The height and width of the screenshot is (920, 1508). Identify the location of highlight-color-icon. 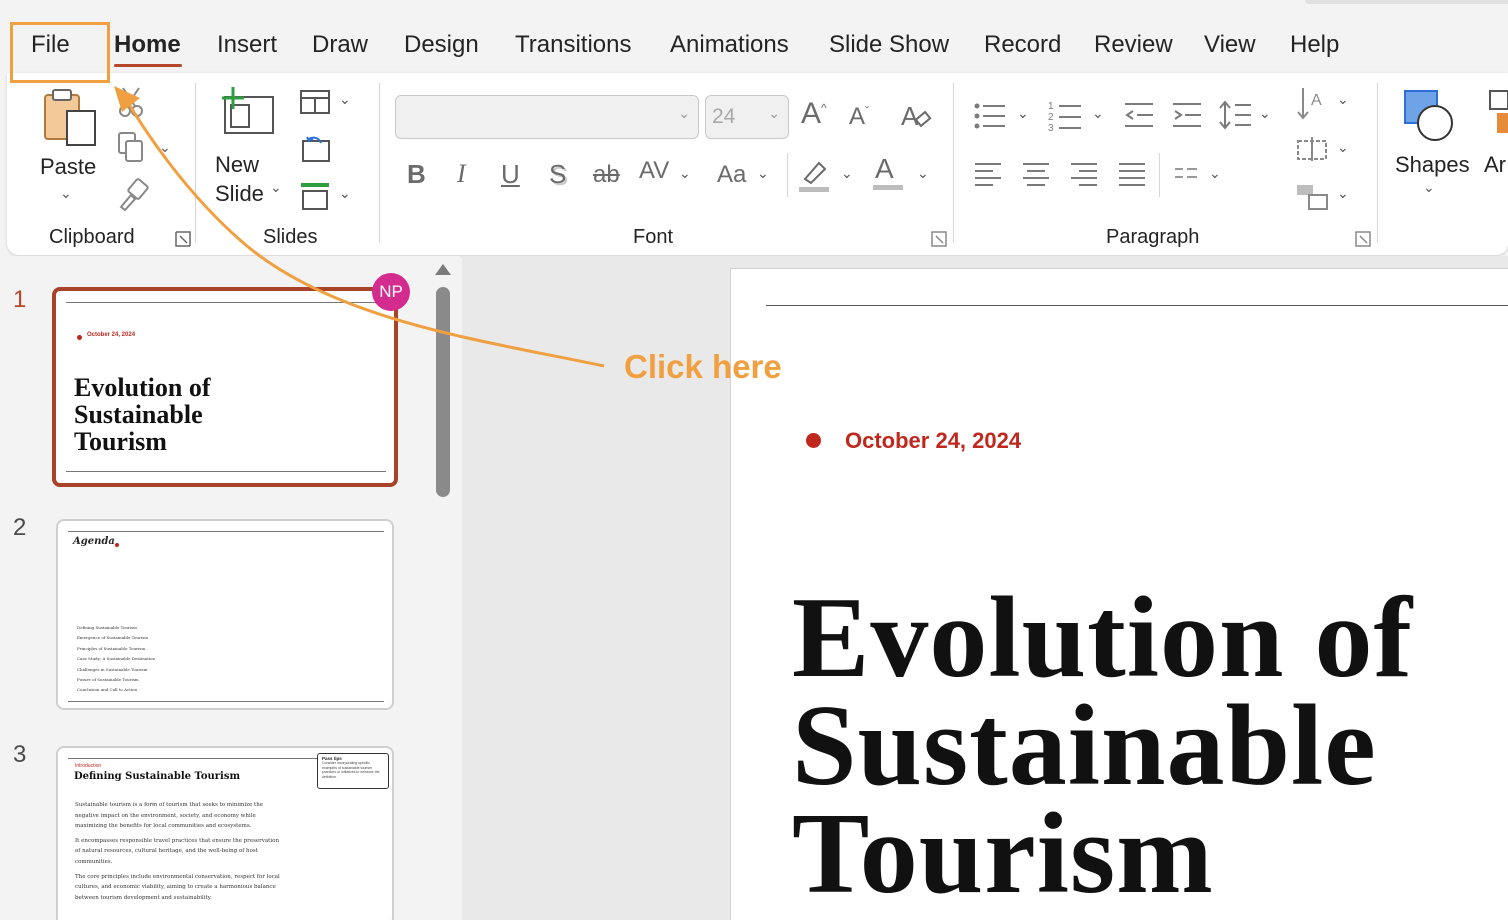
(814, 175).